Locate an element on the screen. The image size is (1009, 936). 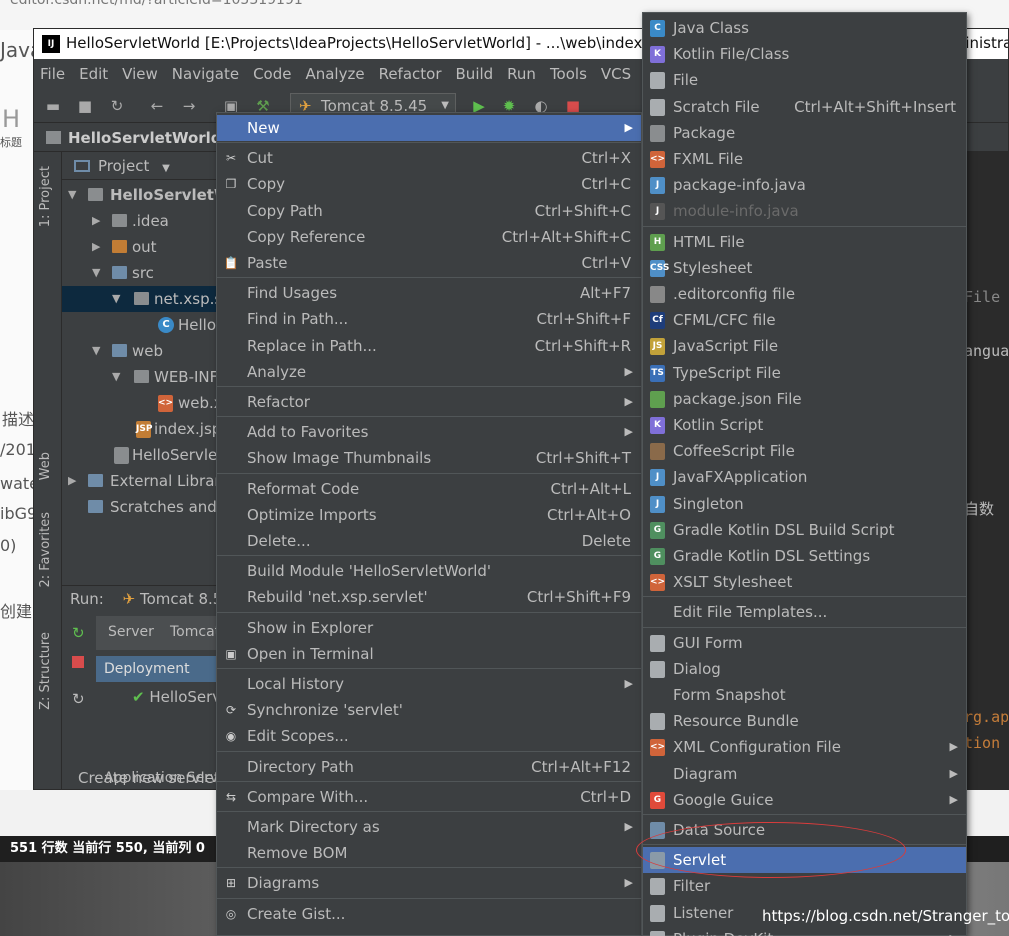
tab-web: Web is located at coordinates (45, 466).